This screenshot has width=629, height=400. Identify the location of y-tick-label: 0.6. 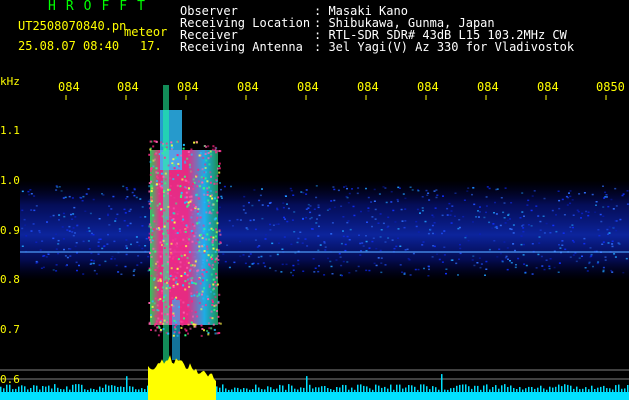
(10, 379).